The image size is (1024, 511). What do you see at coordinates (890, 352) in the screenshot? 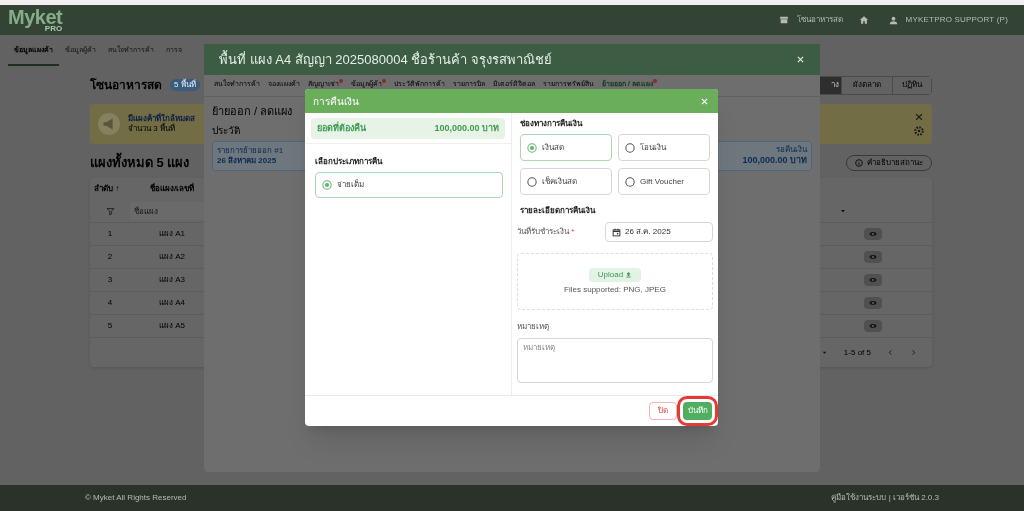
I see `chevron-left-icon` at bounding box center [890, 352].